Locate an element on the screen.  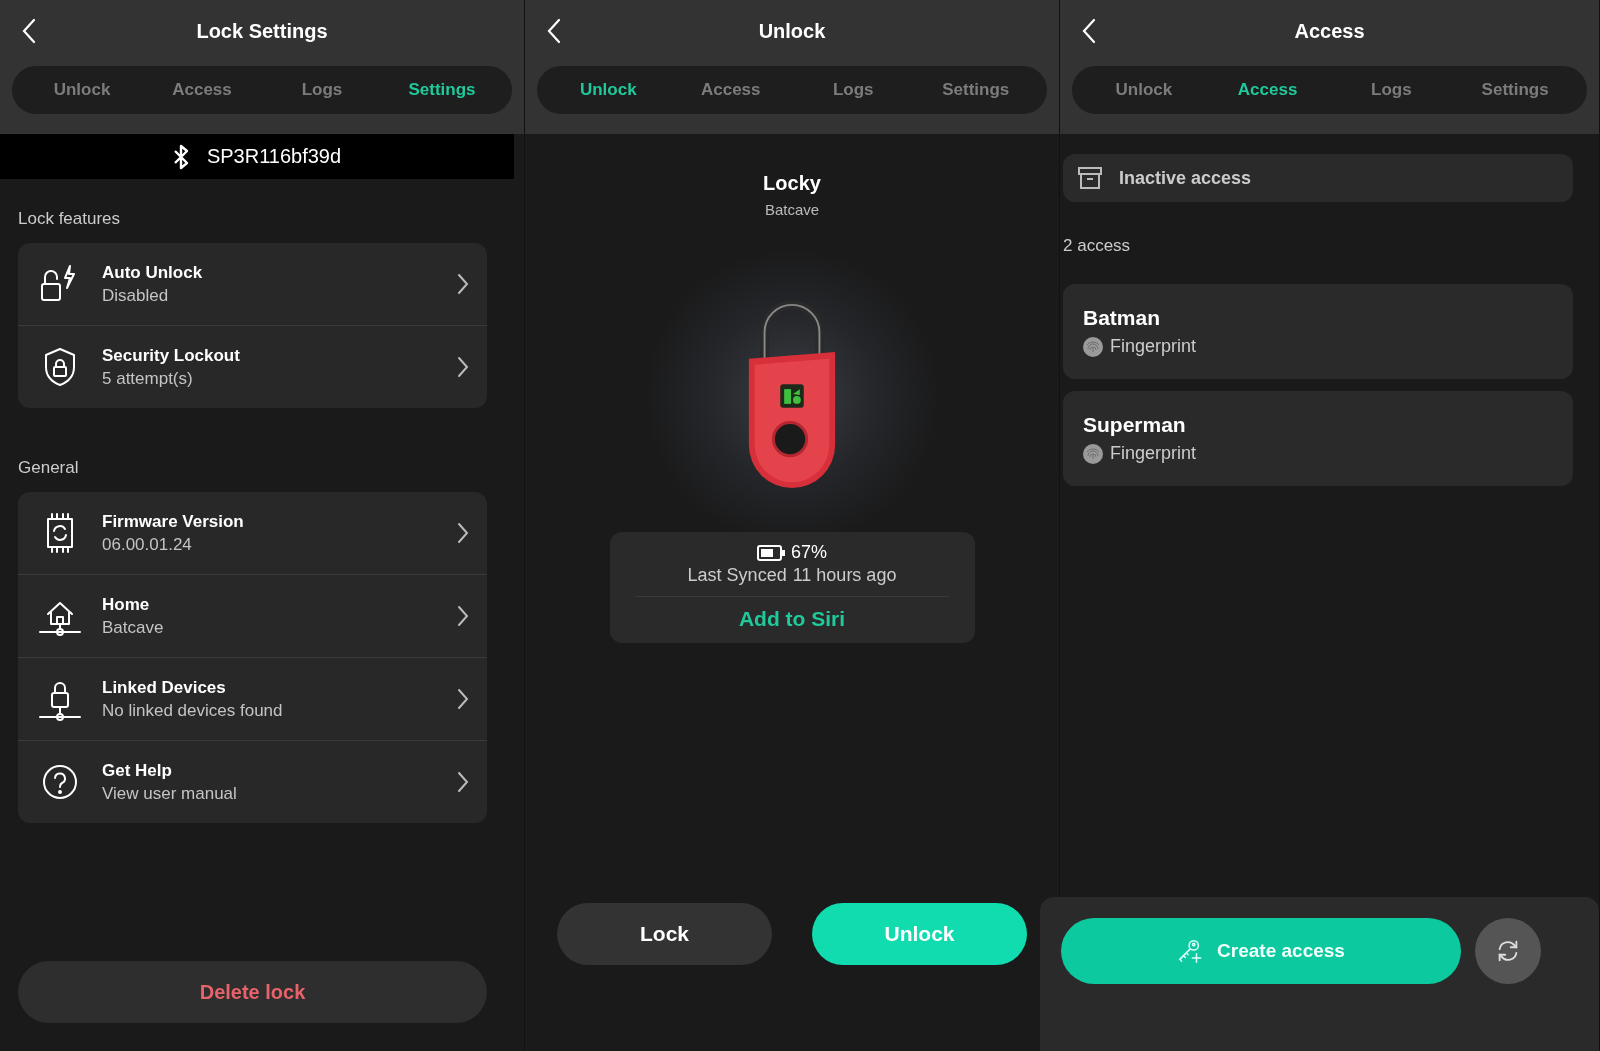
row-subtitle: Disabled is located at coordinates (136, 295).